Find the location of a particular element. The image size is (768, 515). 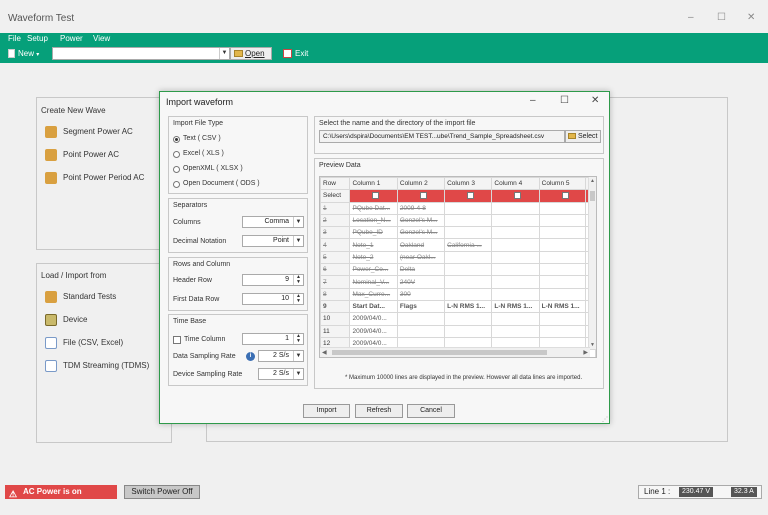

horizontal-scrollbar: ◀ ▶ is located at coordinates (455, 352).